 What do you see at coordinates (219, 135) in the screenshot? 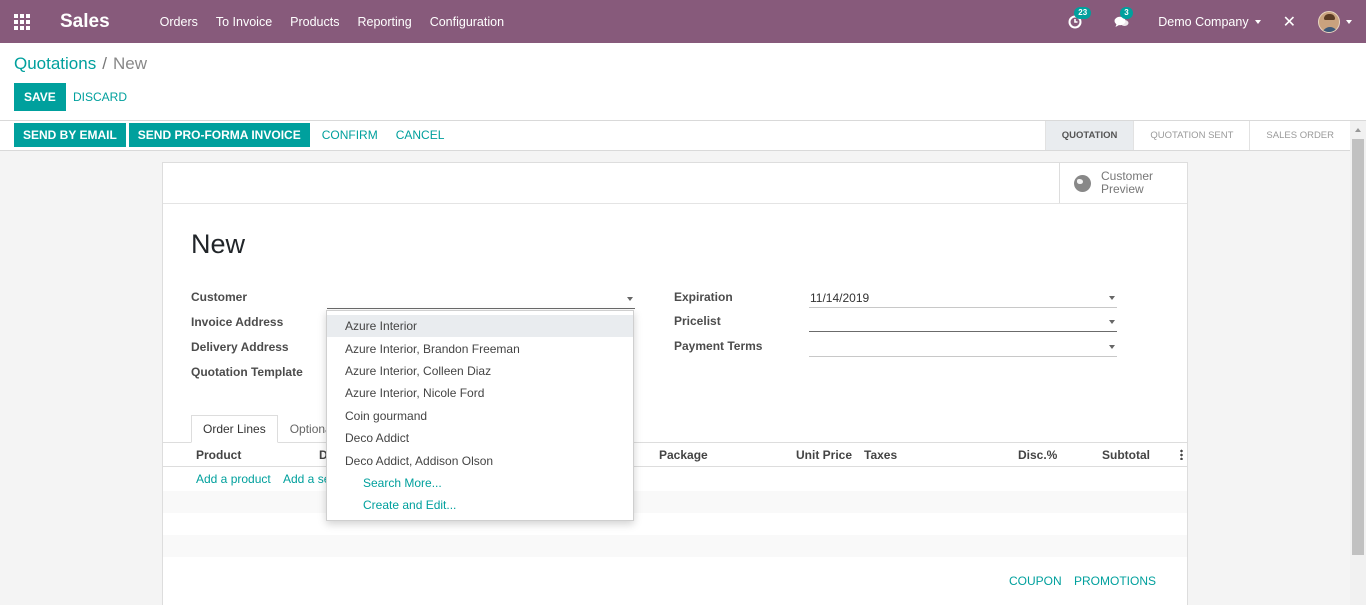
I see `send-proforma-invoice-button: SEND PRO-FORMA INVOICE` at bounding box center [219, 135].